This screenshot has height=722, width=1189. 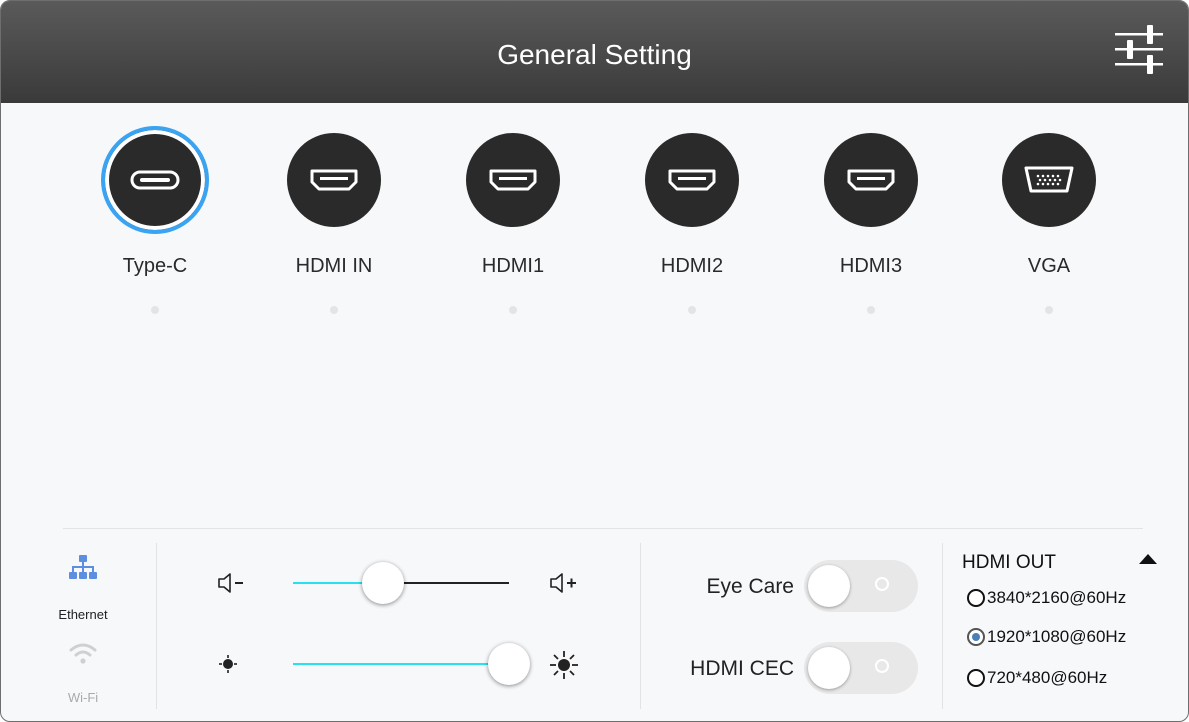 I want to click on header-bar: General Setting, so click(x=594, y=52).